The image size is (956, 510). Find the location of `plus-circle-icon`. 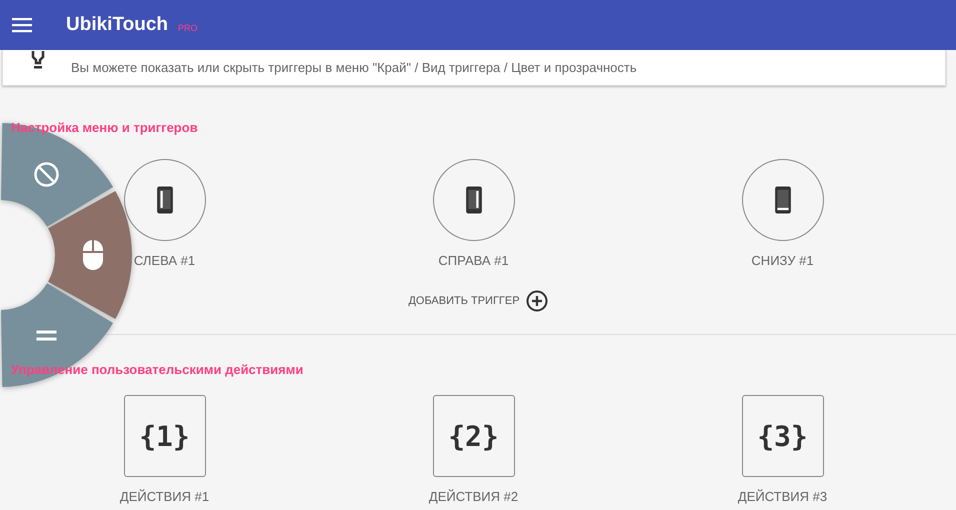

plus-circle-icon is located at coordinates (537, 301).